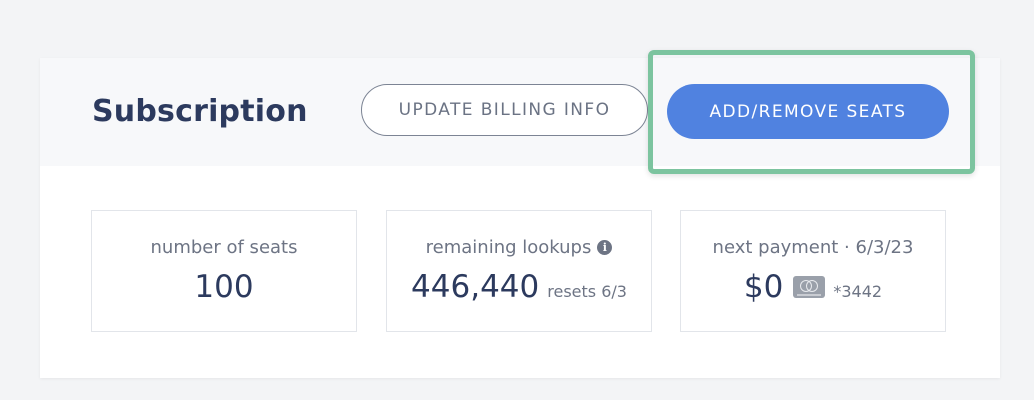 This screenshot has width=1034, height=400. What do you see at coordinates (809, 287) in the screenshot?
I see `mastercard-icon` at bounding box center [809, 287].